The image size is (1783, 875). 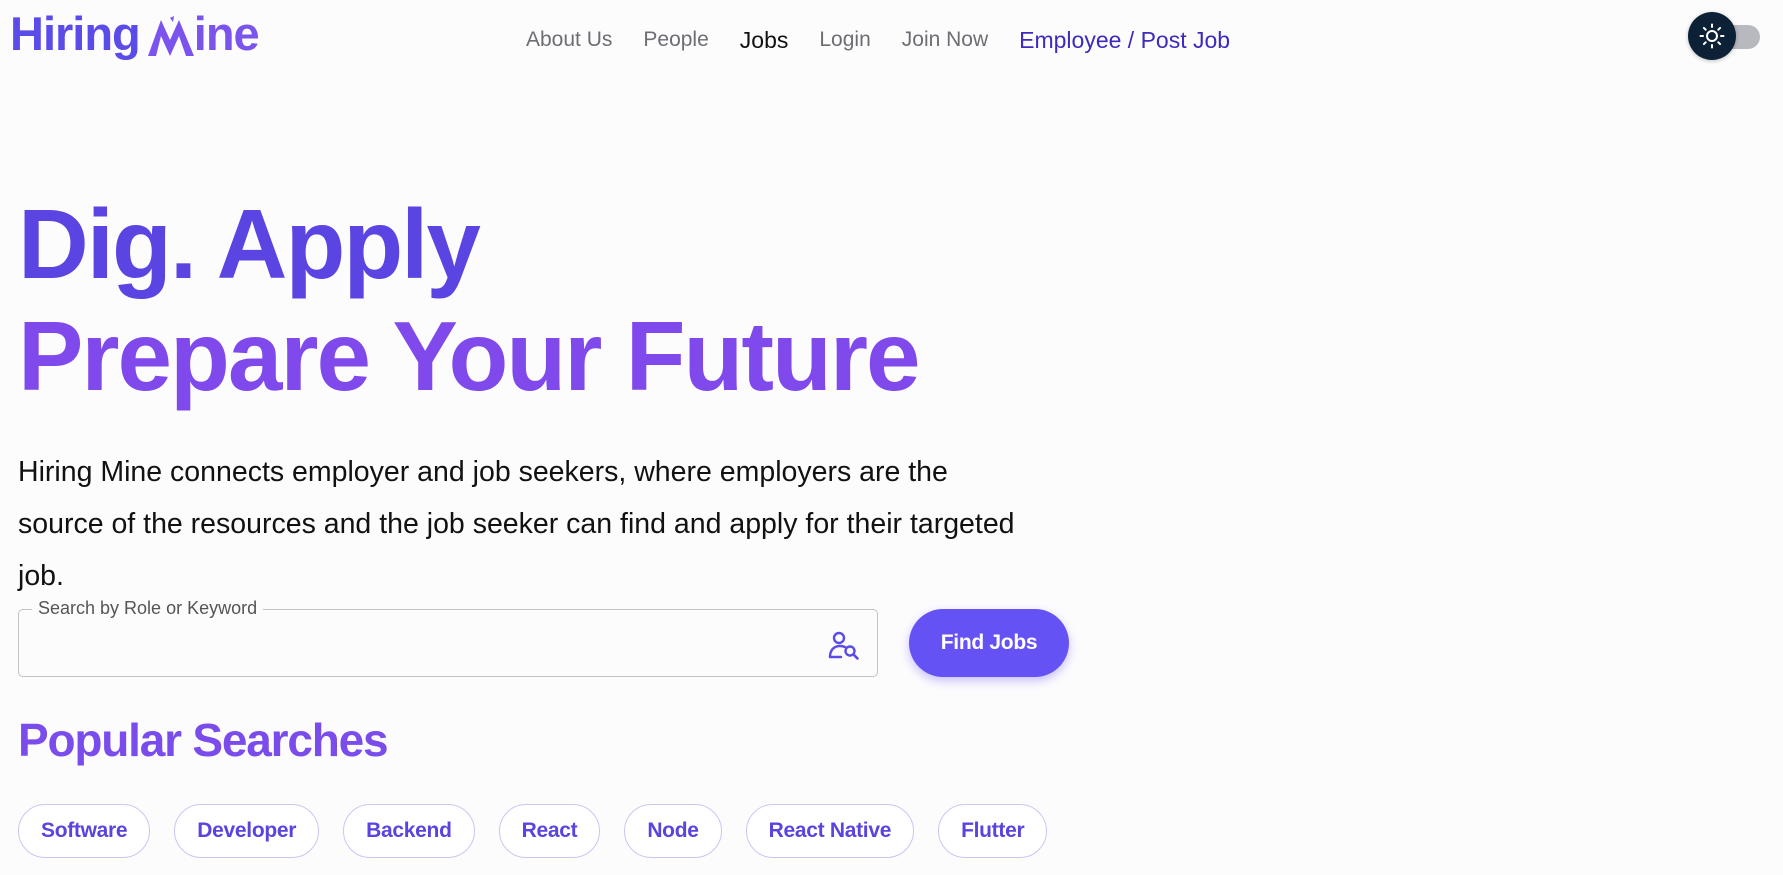 I want to click on popular-searches-title: Popular Searches, so click(x=203, y=740).